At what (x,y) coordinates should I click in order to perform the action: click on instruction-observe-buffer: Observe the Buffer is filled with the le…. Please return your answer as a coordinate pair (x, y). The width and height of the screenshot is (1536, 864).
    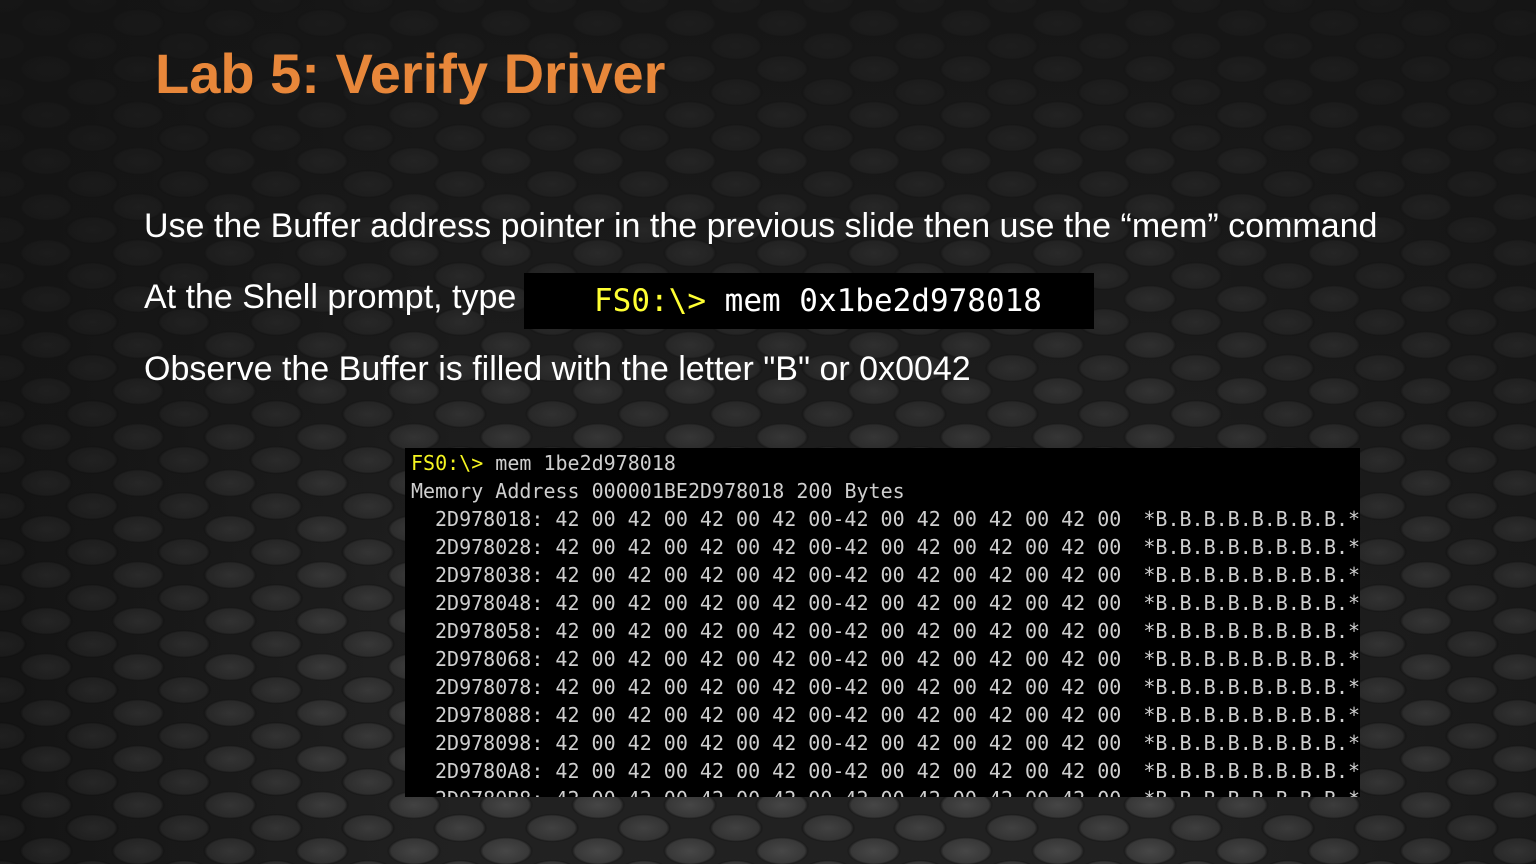
    Looking at the image, I should click on (557, 369).